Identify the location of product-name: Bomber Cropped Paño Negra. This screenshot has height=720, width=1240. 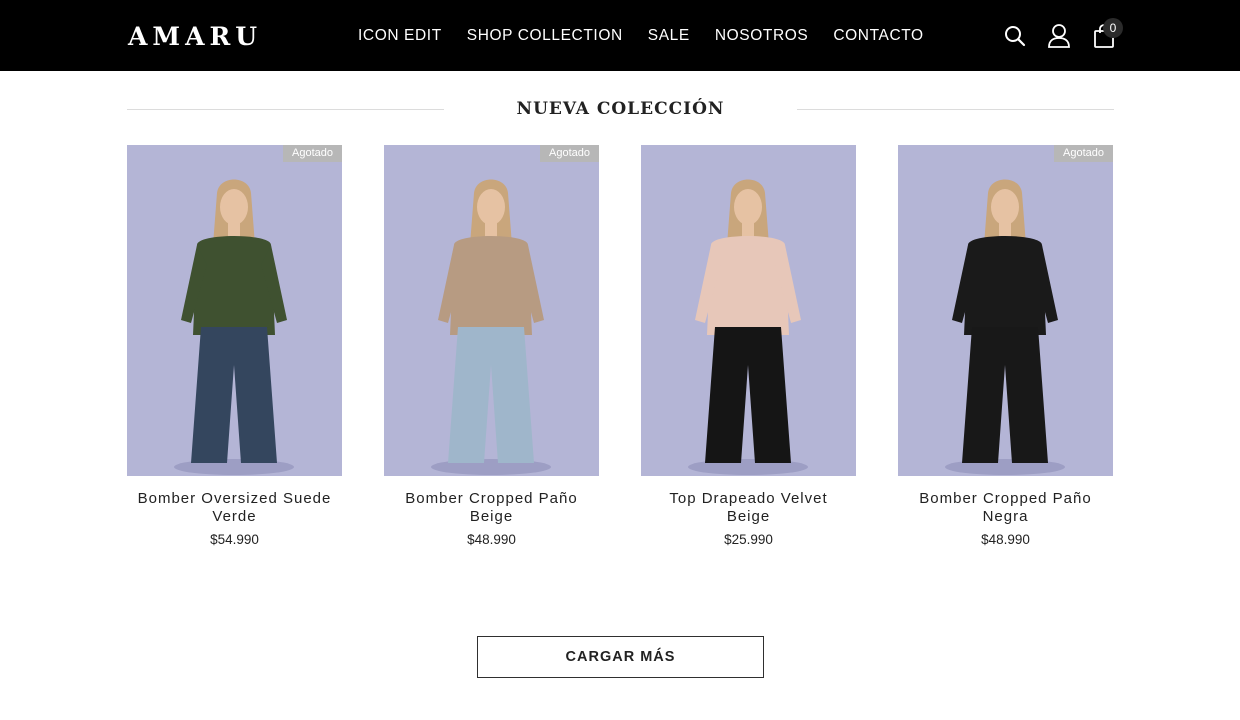
(1005, 507).